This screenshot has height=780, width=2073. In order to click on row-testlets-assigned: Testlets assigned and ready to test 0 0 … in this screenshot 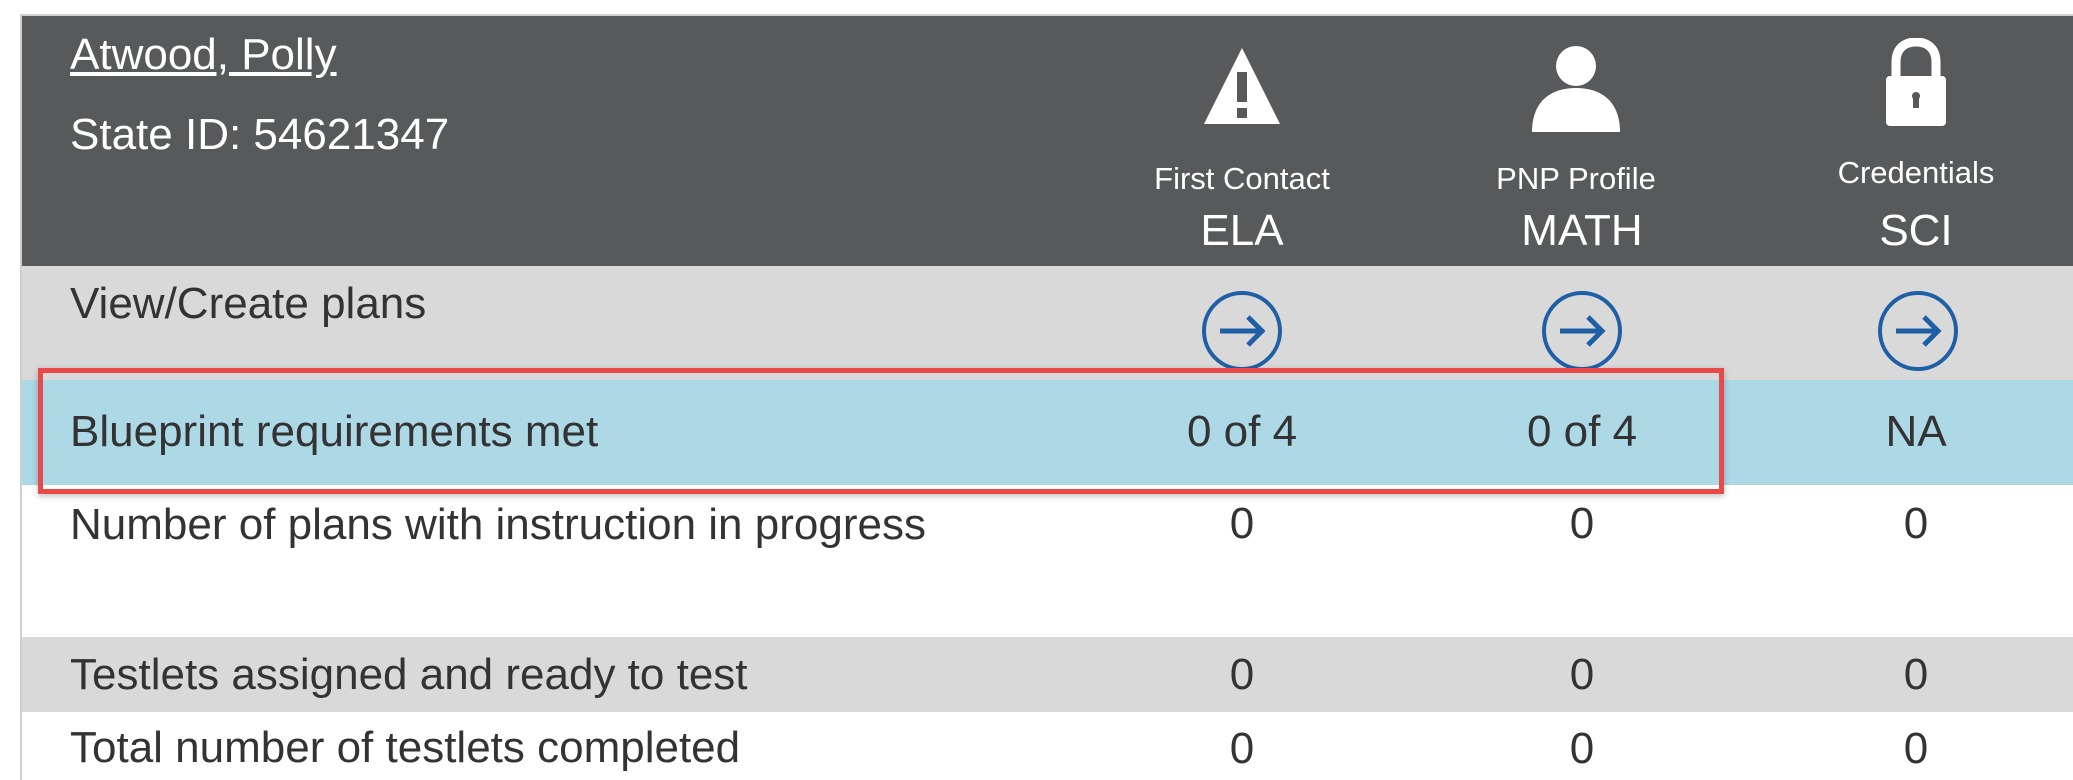, I will do `click(1047, 674)`.